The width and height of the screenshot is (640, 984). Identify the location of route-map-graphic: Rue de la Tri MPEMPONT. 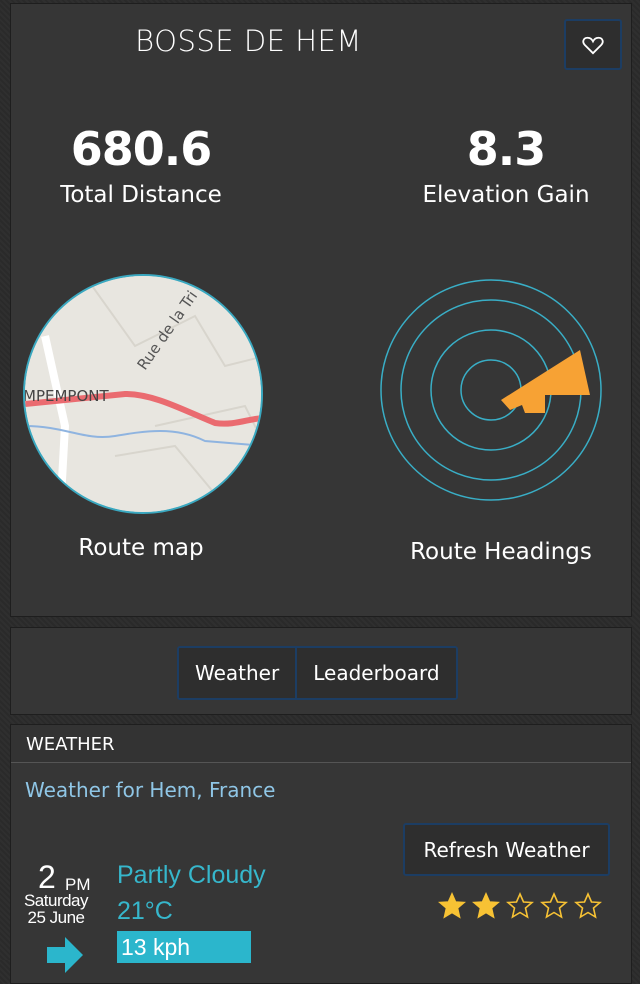
(143, 394).